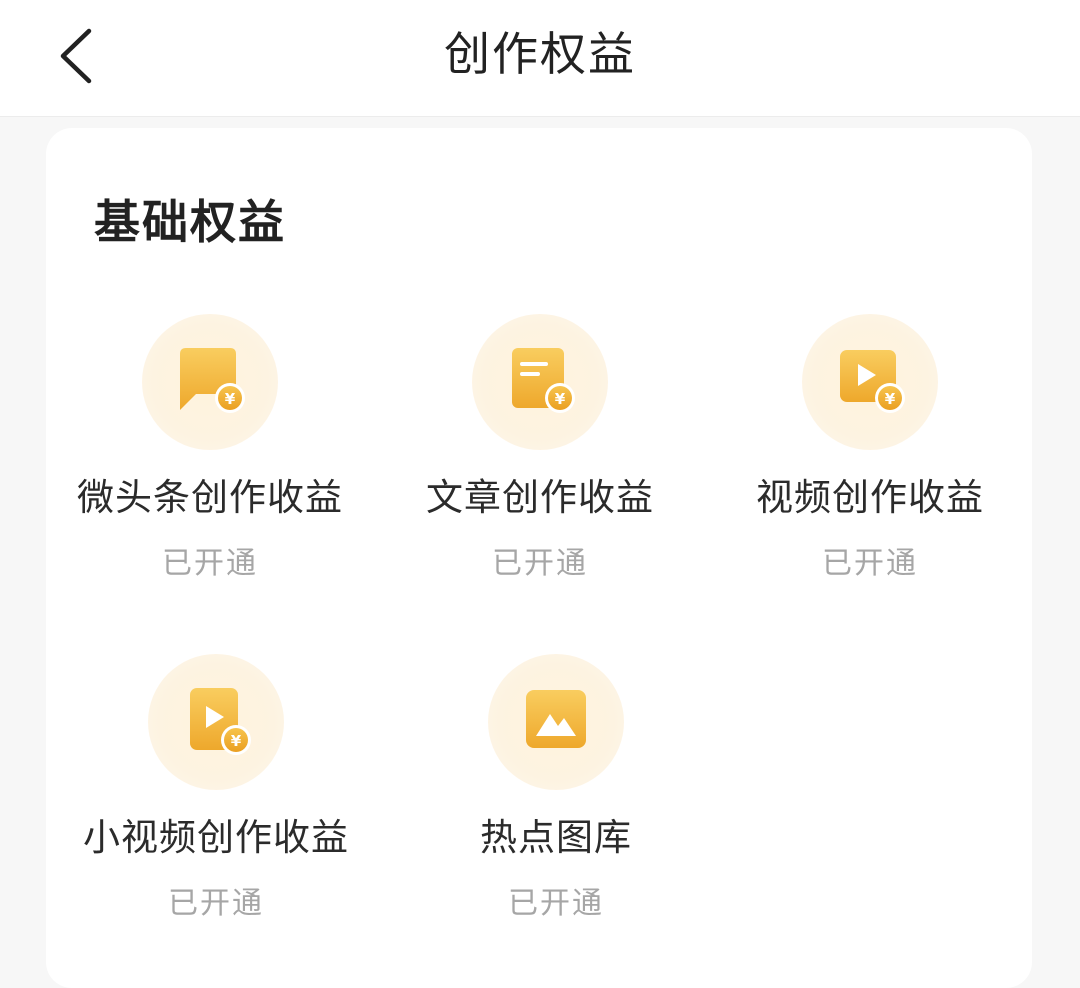  Describe the element at coordinates (220, 721) in the screenshot. I see `short-video-yuan-icon: ¥` at that location.